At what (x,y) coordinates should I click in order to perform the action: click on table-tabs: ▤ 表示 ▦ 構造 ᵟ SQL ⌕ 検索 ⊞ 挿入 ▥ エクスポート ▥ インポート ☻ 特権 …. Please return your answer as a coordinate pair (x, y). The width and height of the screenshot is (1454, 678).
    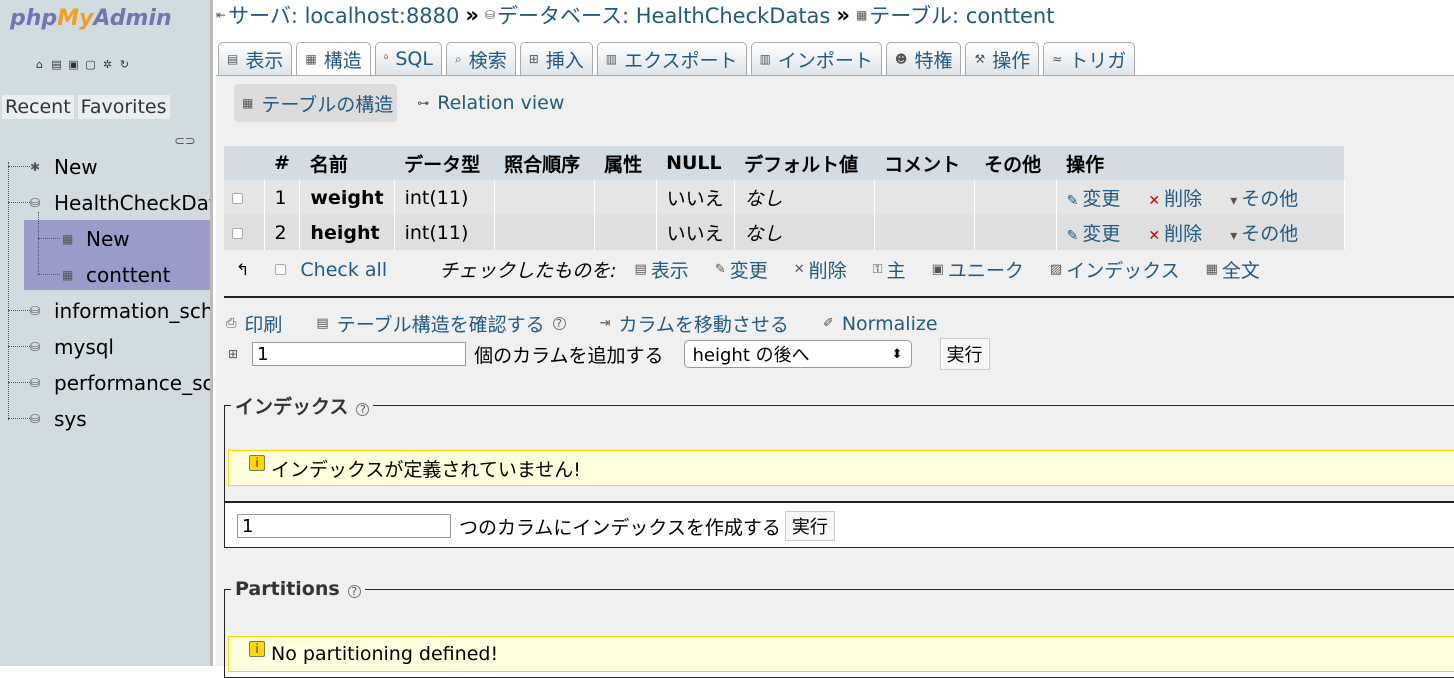
    Looking at the image, I should click on (677, 59).